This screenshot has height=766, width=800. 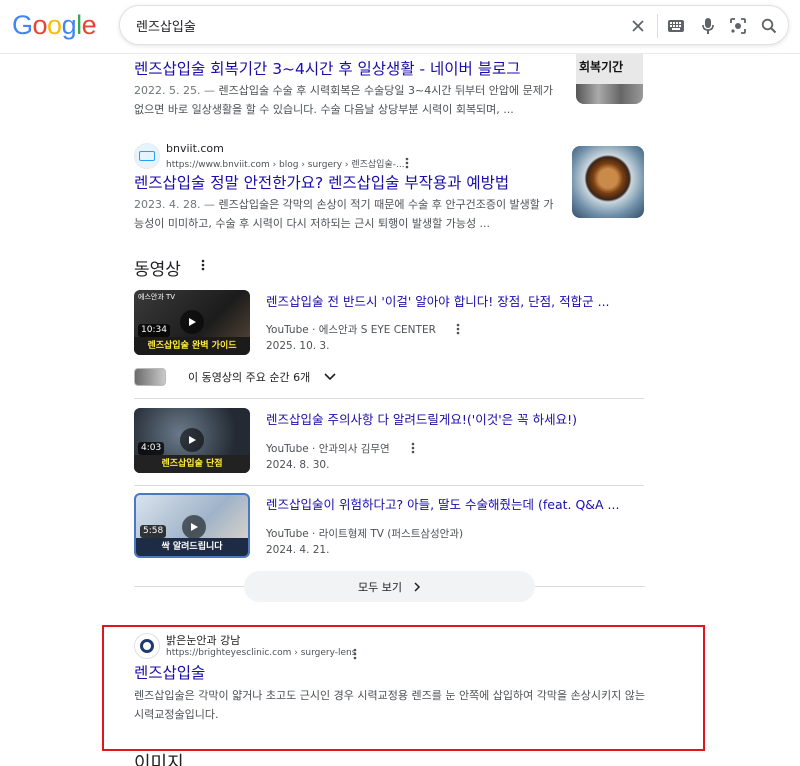 What do you see at coordinates (159, 759) in the screenshot?
I see `images-heading: 이미지` at bounding box center [159, 759].